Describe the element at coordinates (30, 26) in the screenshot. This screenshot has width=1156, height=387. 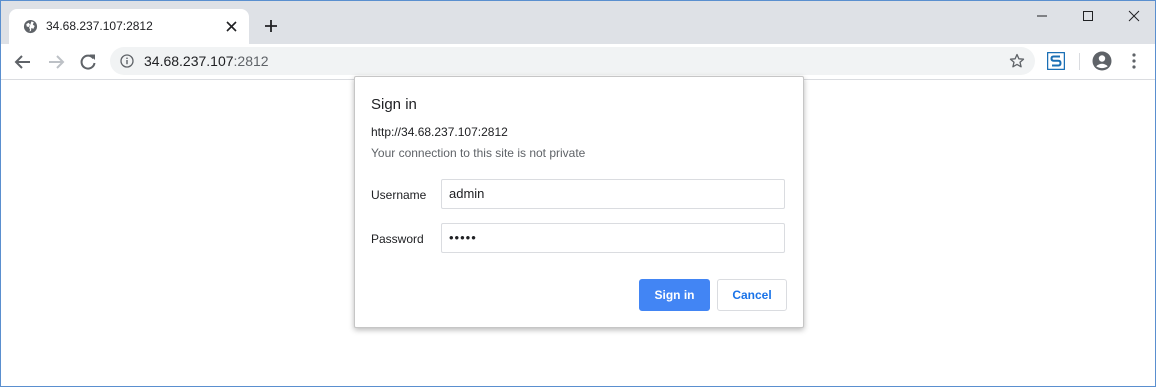
I see `globe-icon` at that location.